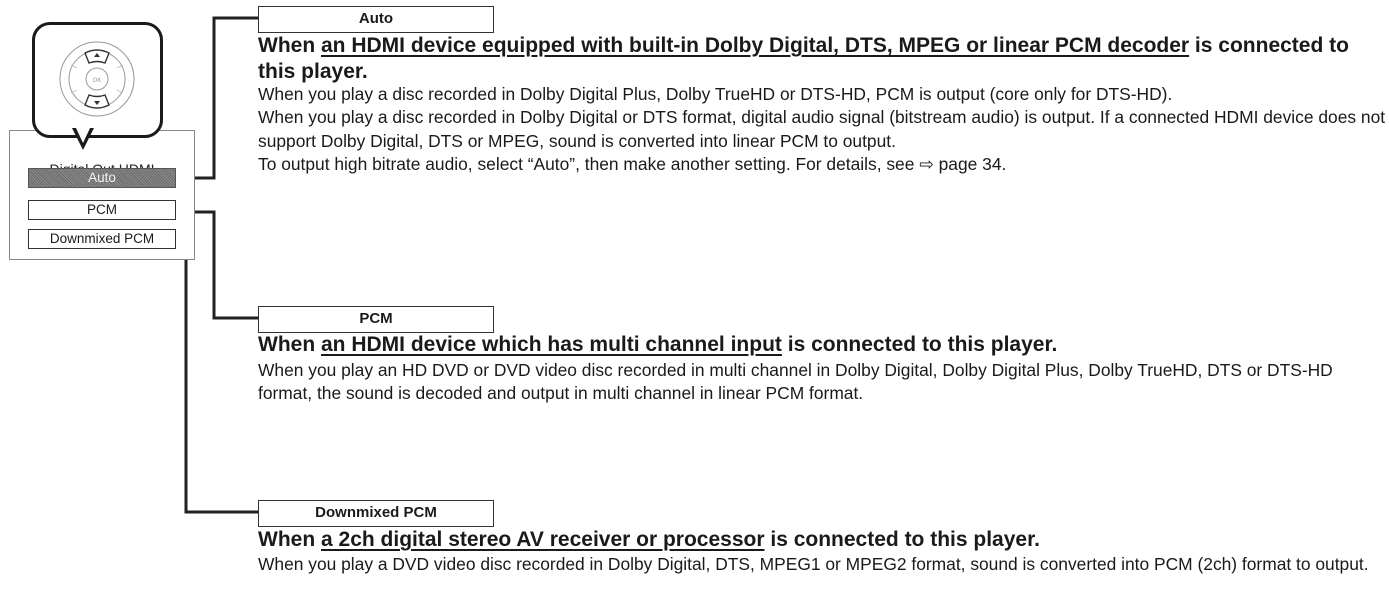 The height and width of the screenshot is (603, 1389). I want to click on option-label-pcm: PCM, so click(376, 319).